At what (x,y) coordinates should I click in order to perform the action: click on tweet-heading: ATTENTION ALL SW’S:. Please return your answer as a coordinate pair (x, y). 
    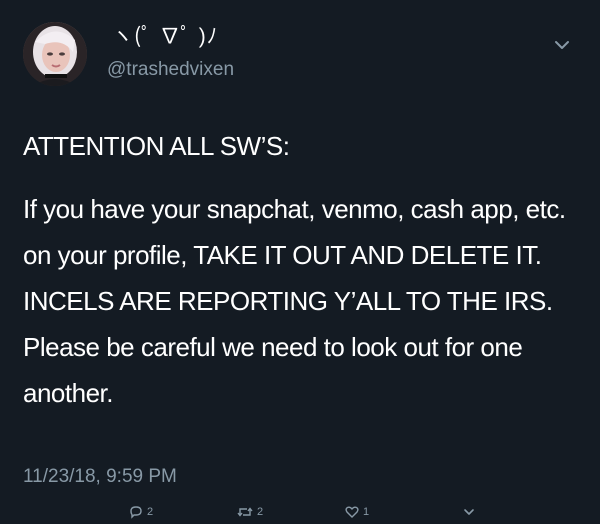
    Looking at the image, I should click on (156, 146).